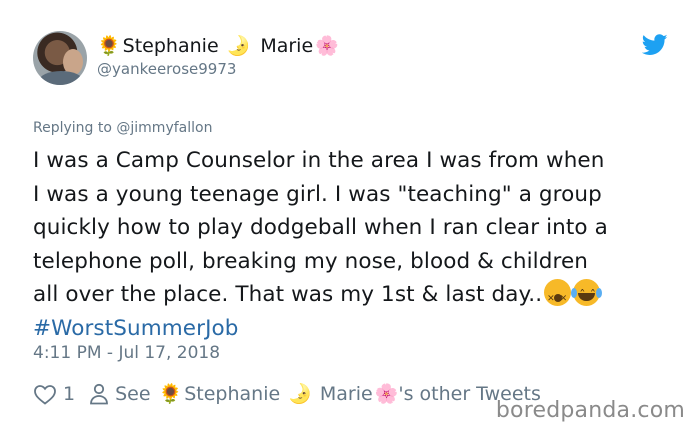  Describe the element at coordinates (574, 293) in the screenshot. I see `tear-left` at that location.